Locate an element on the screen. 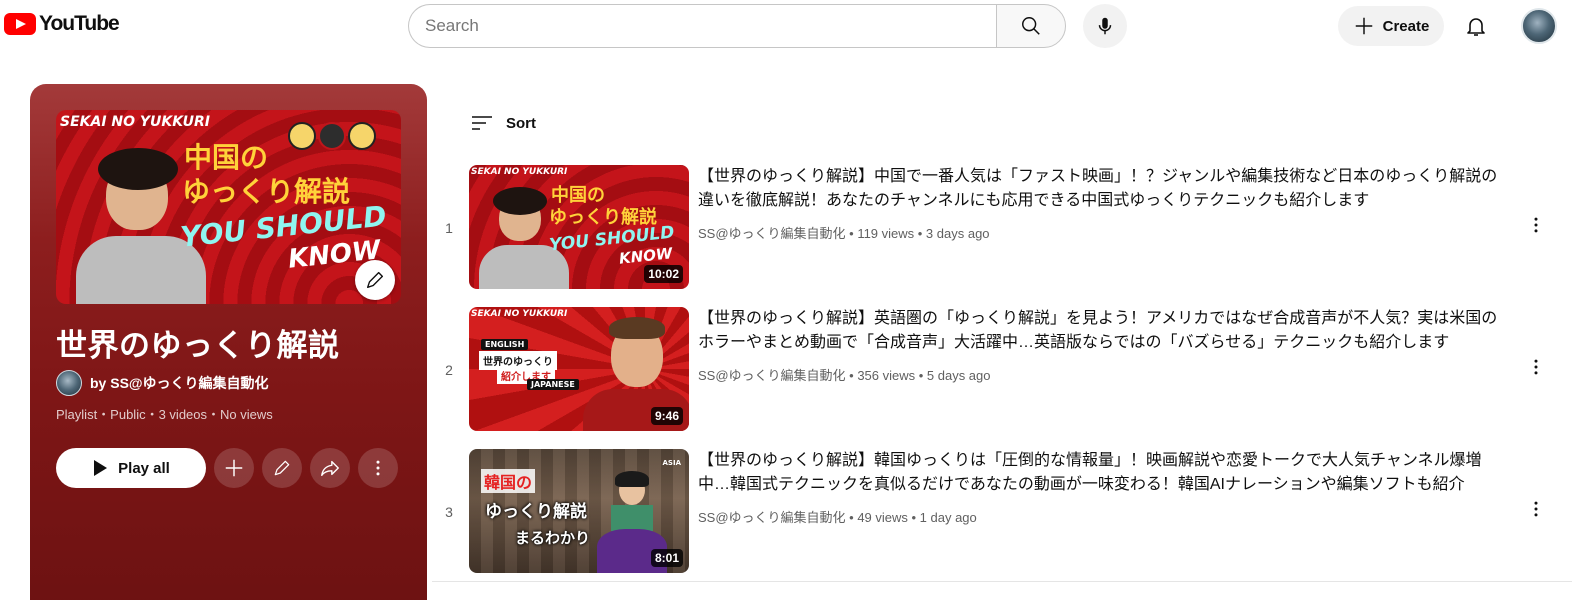 The image size is (1580, 600). edit-thumbnail-button is located at coordinates (375, 280).